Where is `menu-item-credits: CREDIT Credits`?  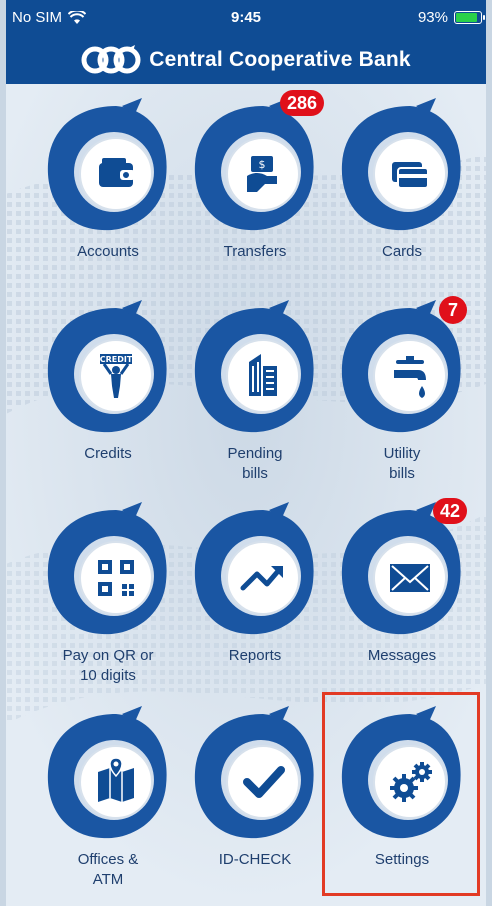 menu-item-credits: CREDIT Credits is located at coordinates (108, 382).